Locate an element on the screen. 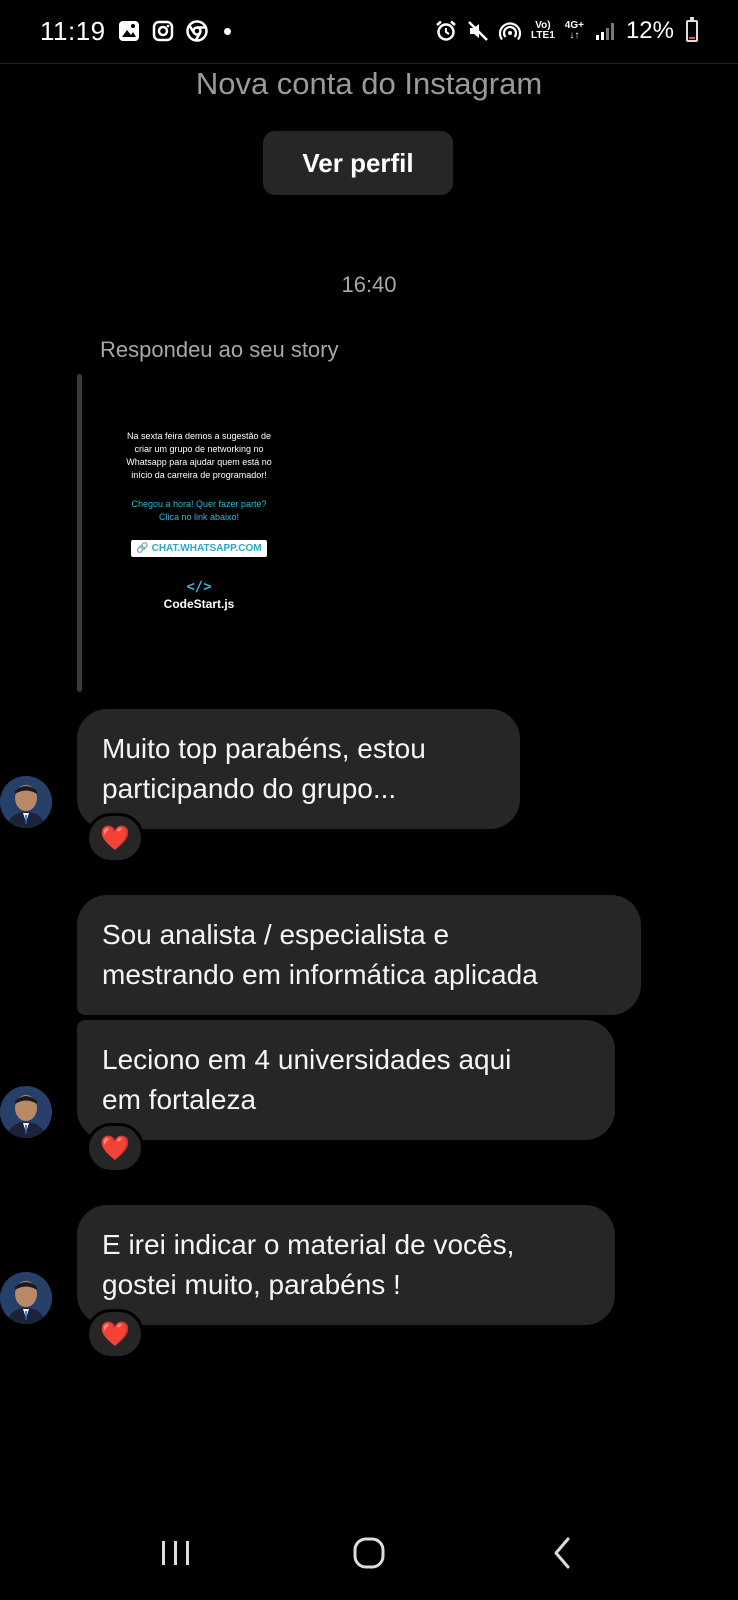  story-reply-label: Respondeu ao seu story is located at coordinates (219, 349).